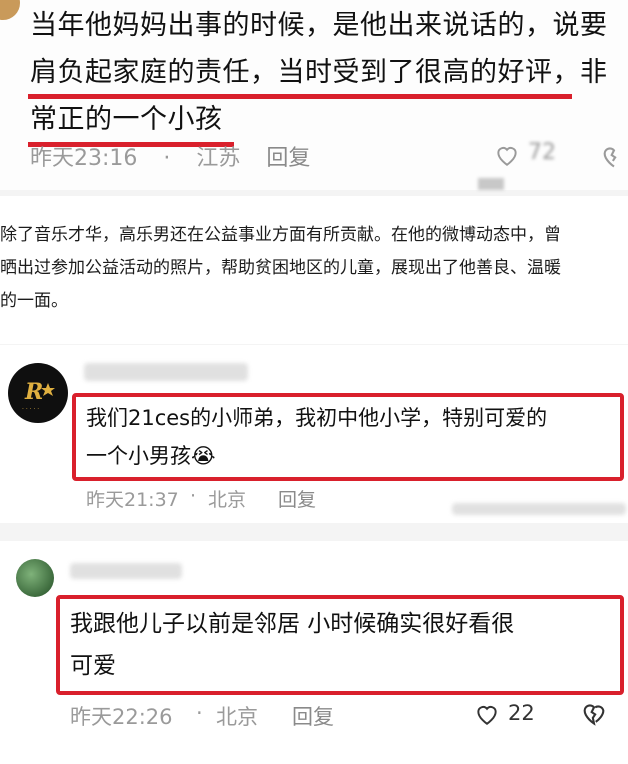  I want to click on comment-time: 昨天23:16, so click(84, 158).